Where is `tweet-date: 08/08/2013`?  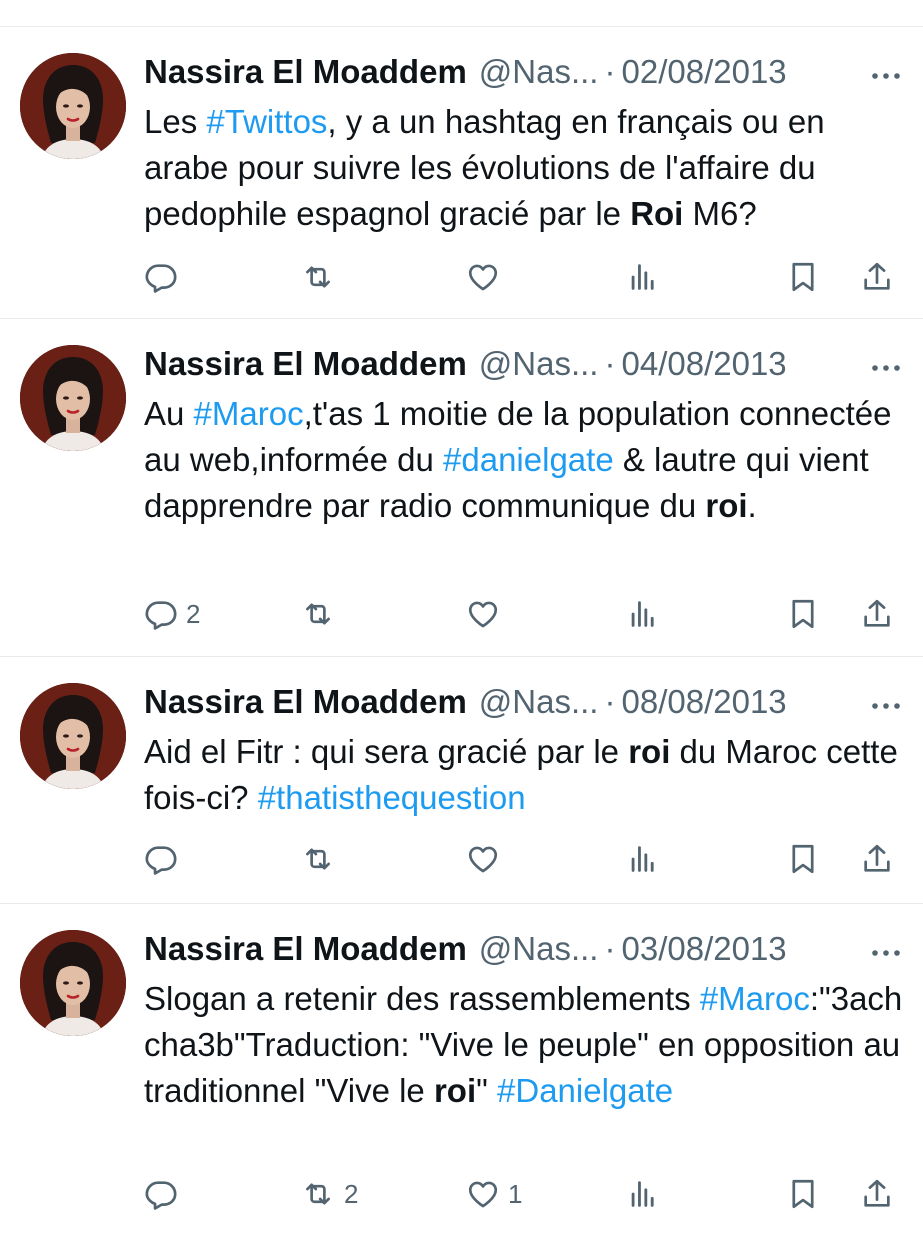 tweet-date: 08/08/2013 is located at coordinates (703, 702).